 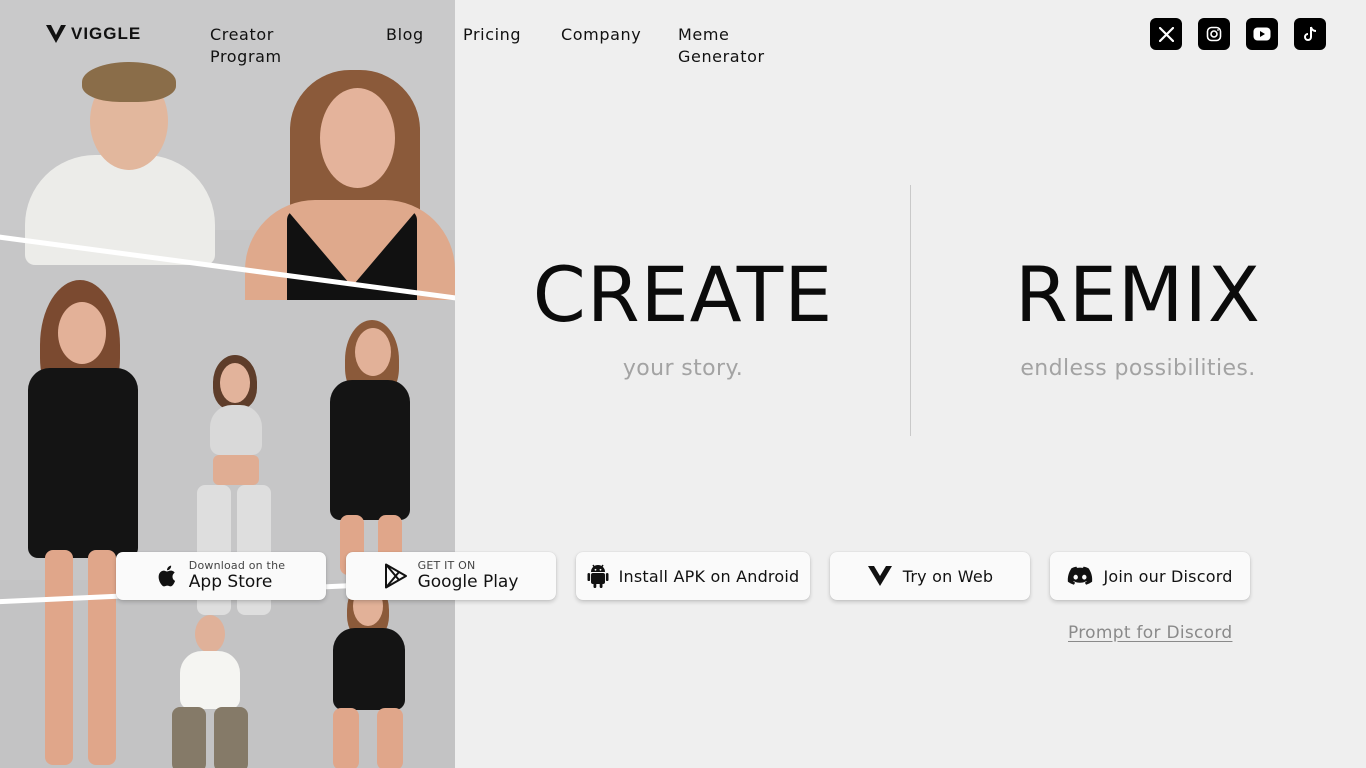 I want to click on hero-remix-subtitle: endless possibilities., so click(x=1138, y=368).